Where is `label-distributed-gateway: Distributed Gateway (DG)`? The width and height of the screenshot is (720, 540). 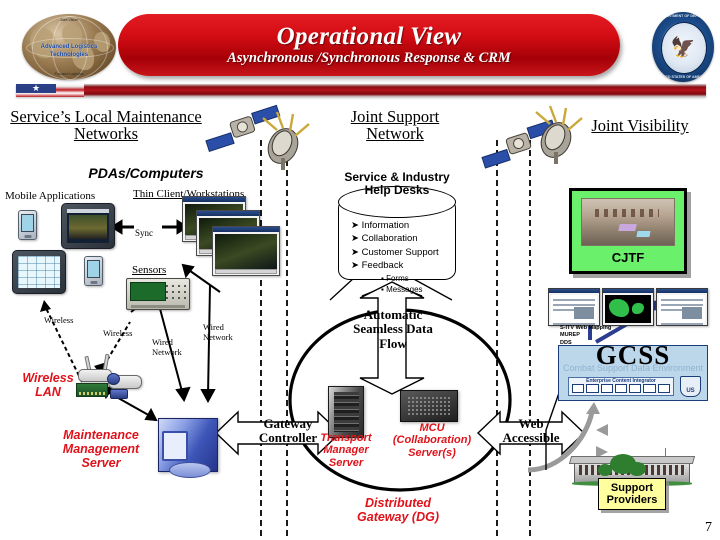 label-distributed-gateway: Distributed Gateway (DG) is located at coordinates (398, 510).